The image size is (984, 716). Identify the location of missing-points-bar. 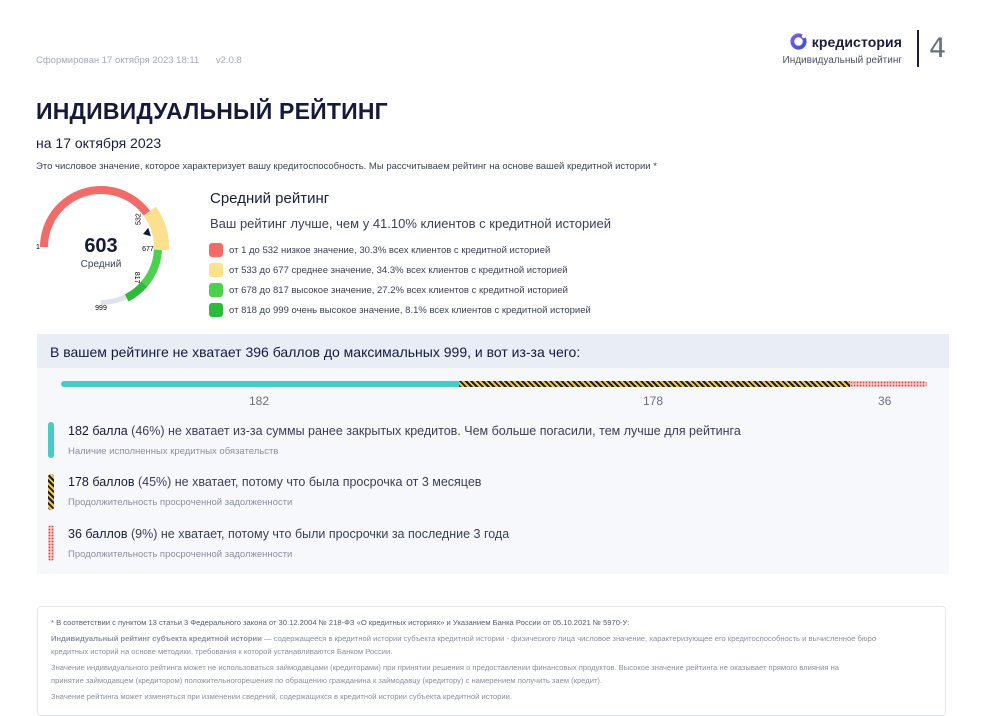
(494, 384).